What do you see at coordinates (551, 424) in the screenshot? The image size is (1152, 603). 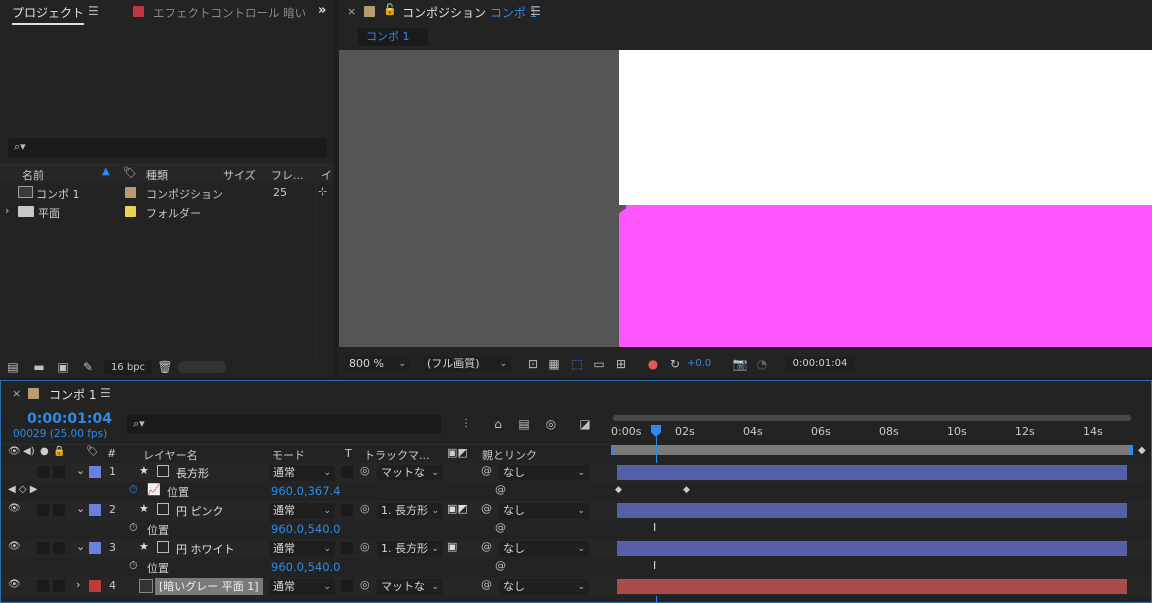 I see `motion-blur-icon: ◎` at bounding box center [551, 424].